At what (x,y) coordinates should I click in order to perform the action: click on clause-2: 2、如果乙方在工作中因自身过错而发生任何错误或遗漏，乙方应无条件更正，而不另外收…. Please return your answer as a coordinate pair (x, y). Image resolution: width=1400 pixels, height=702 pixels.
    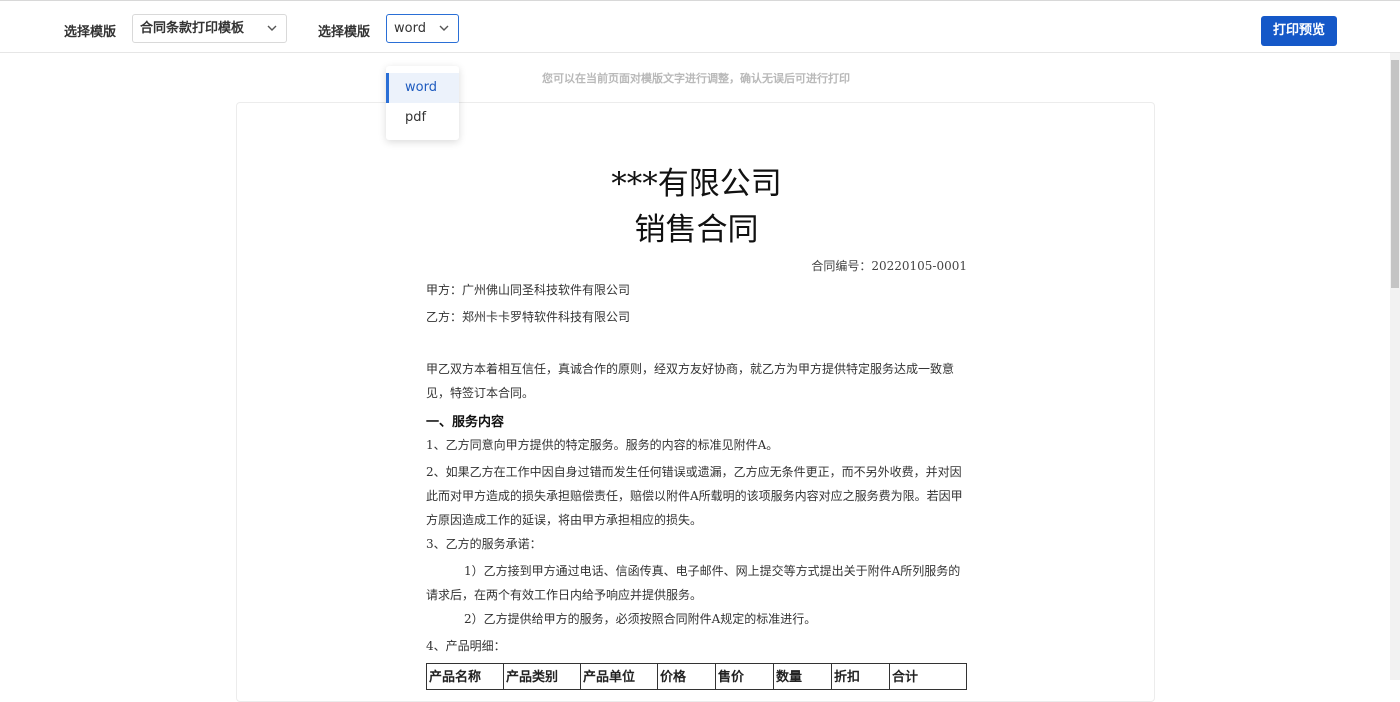
    Looking at the image, I should click on (696, 496).